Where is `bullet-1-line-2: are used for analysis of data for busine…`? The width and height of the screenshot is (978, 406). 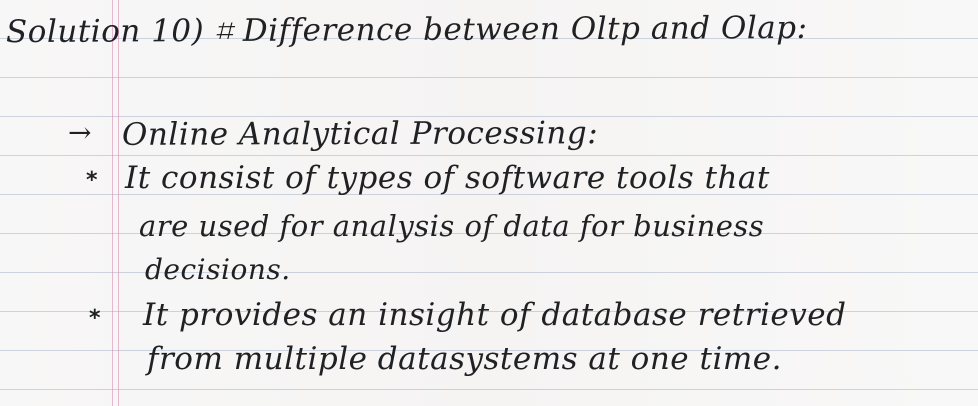 bullet-1-line-2: are used for analysis of data for busine… is located at coordinates (452, 226).